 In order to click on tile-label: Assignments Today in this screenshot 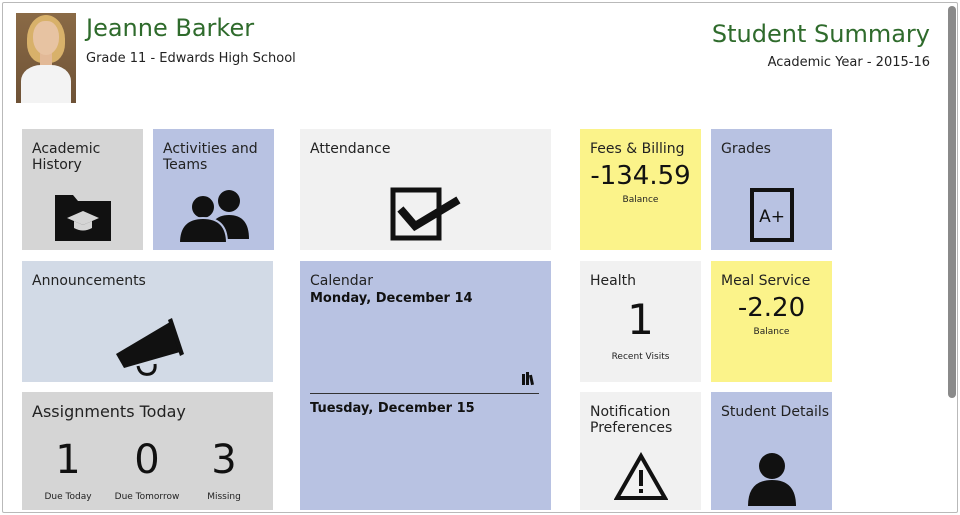, I will do `click(109, 411)`.